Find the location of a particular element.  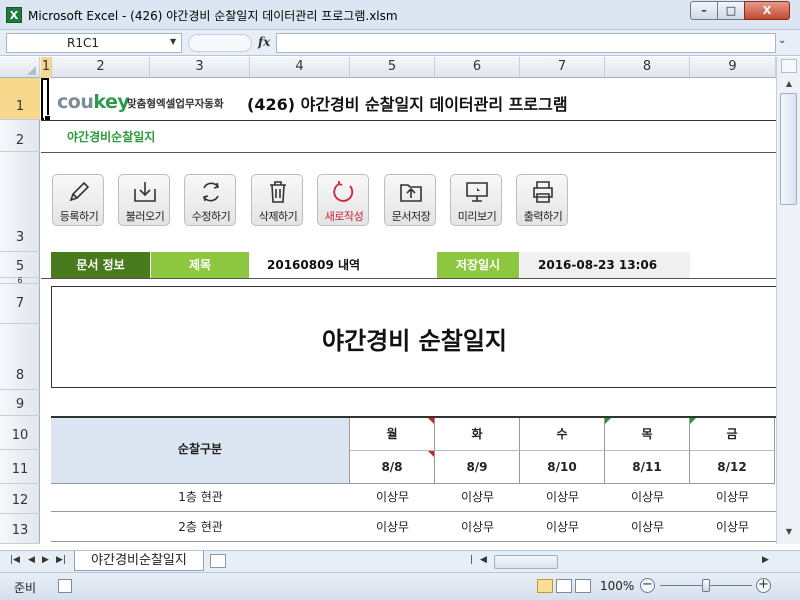

preview-button-label: 미리보기 is located at coordinates (477, 216).